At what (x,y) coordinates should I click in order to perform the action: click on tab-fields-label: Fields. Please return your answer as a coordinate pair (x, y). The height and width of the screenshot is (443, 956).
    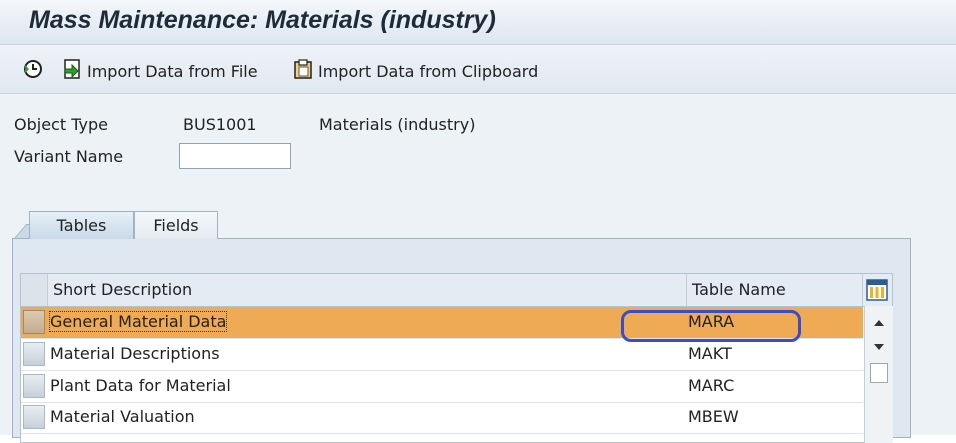
    Looking at the image, I should click on (176, 225).